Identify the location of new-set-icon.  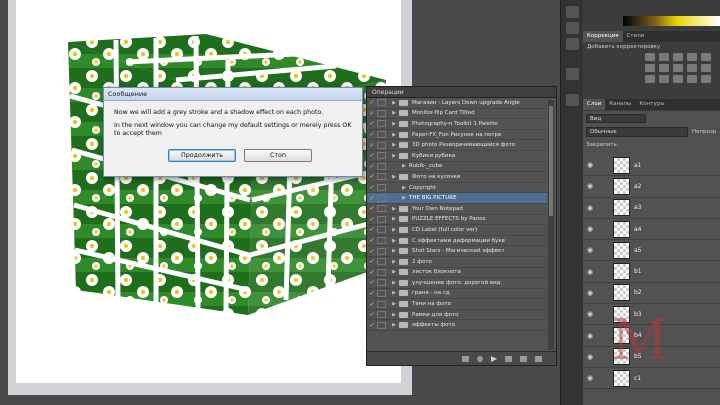
(508, 358).